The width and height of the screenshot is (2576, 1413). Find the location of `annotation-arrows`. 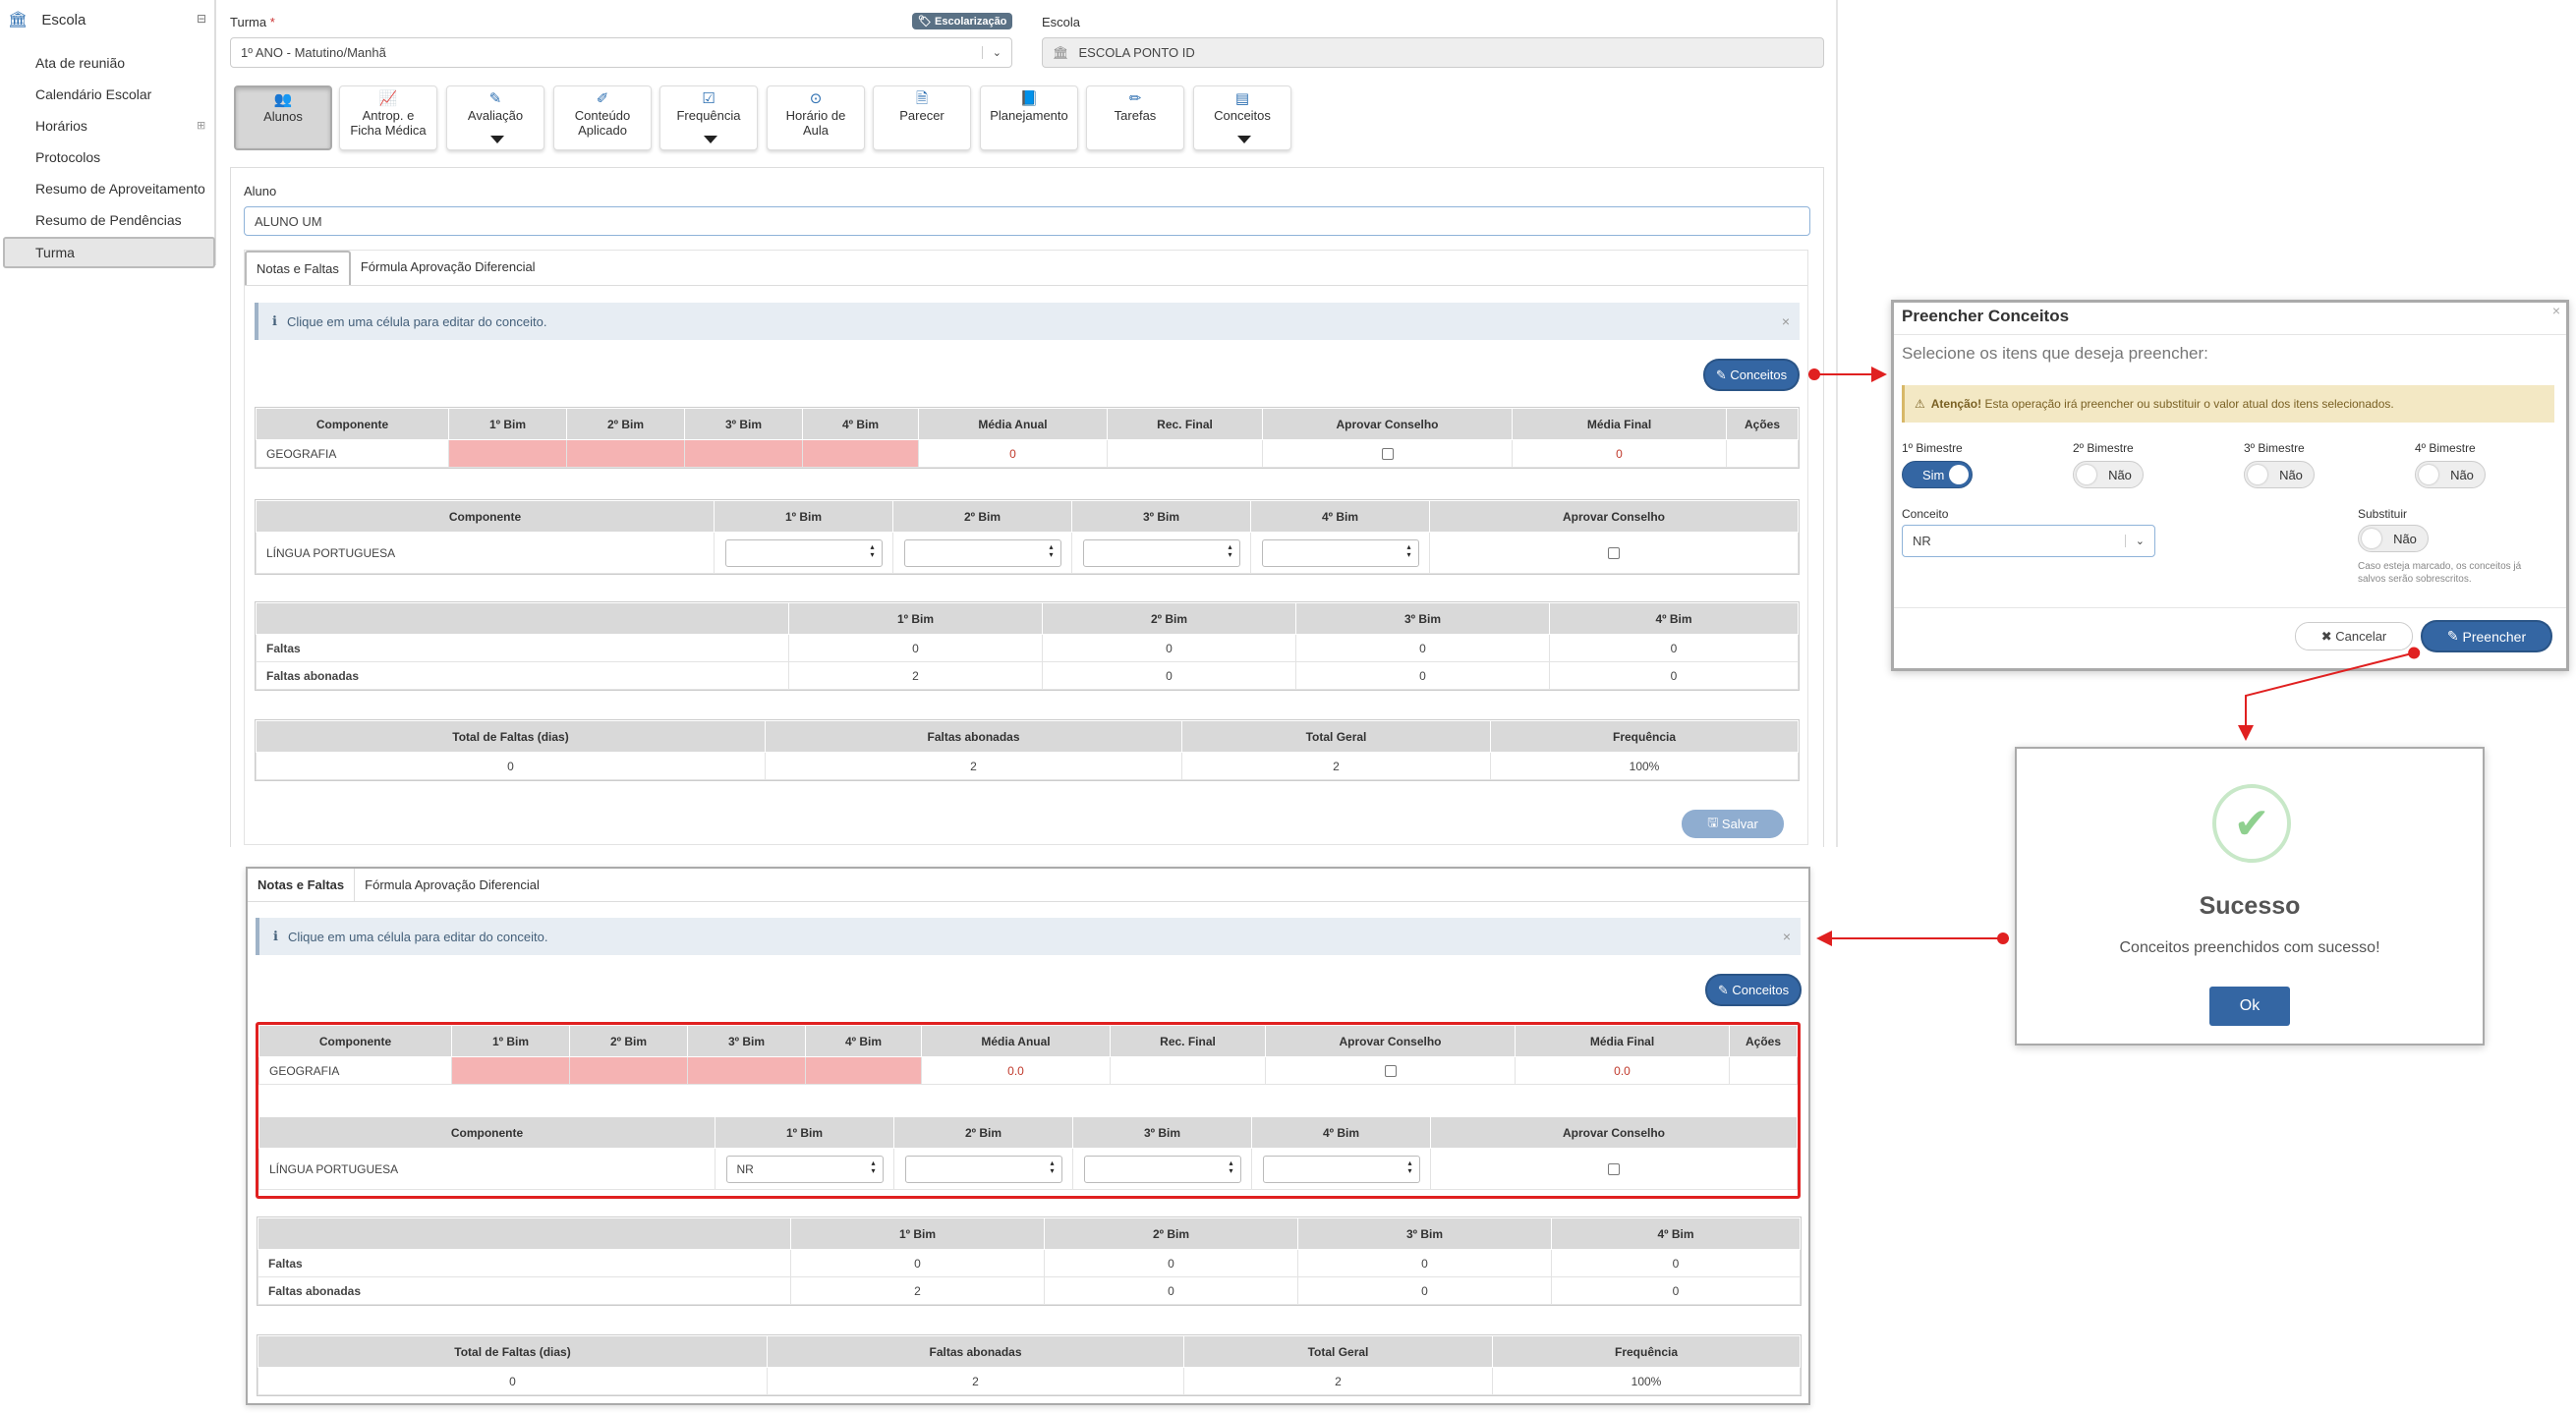

annotation-arrows is located at coordinates (2114, 657).